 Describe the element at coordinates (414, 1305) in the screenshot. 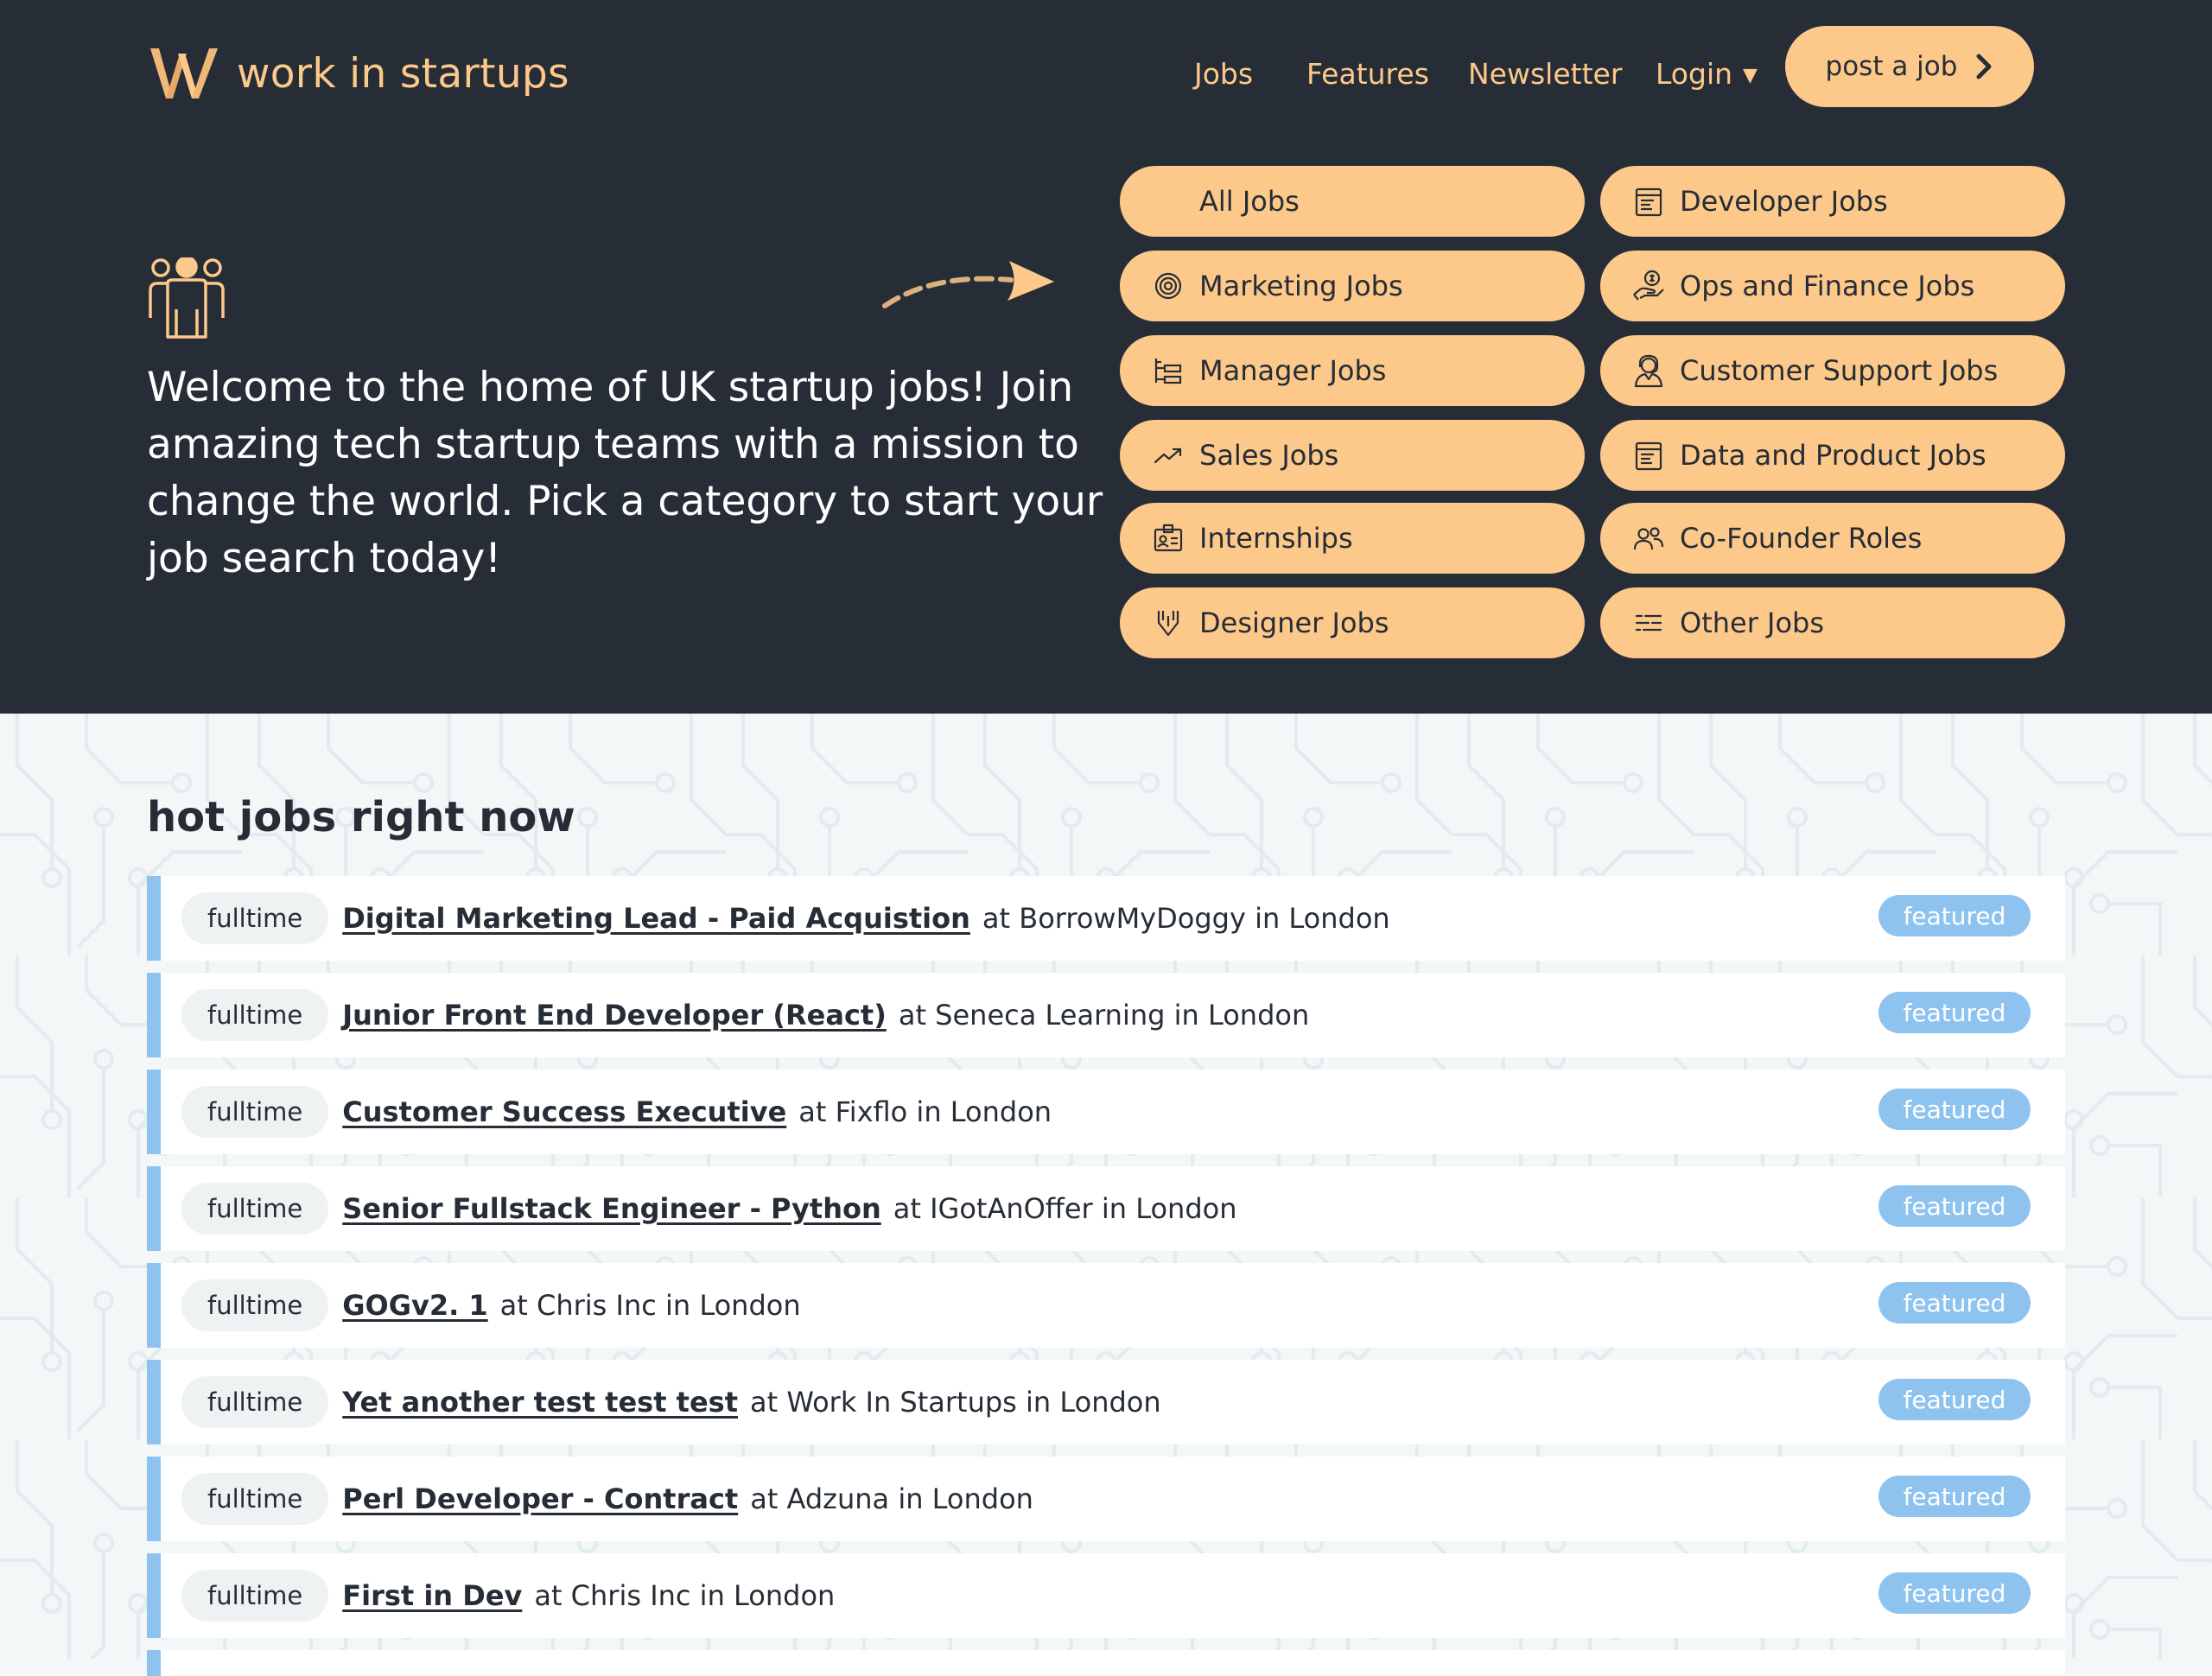

I see `job-title-link: GOGv2. 1` at that location.